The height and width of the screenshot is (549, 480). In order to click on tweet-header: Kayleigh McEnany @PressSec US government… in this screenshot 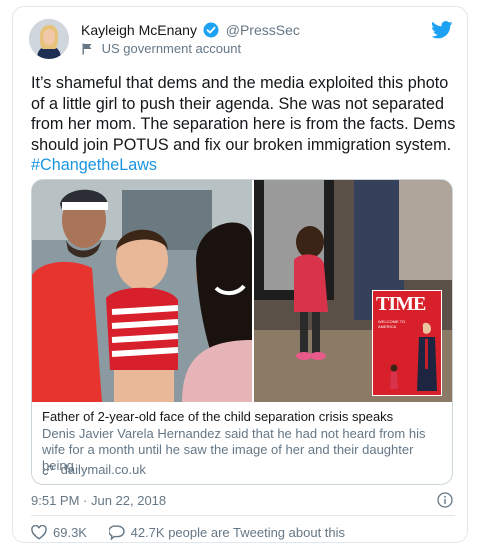, I will do `click(241, 41)`.